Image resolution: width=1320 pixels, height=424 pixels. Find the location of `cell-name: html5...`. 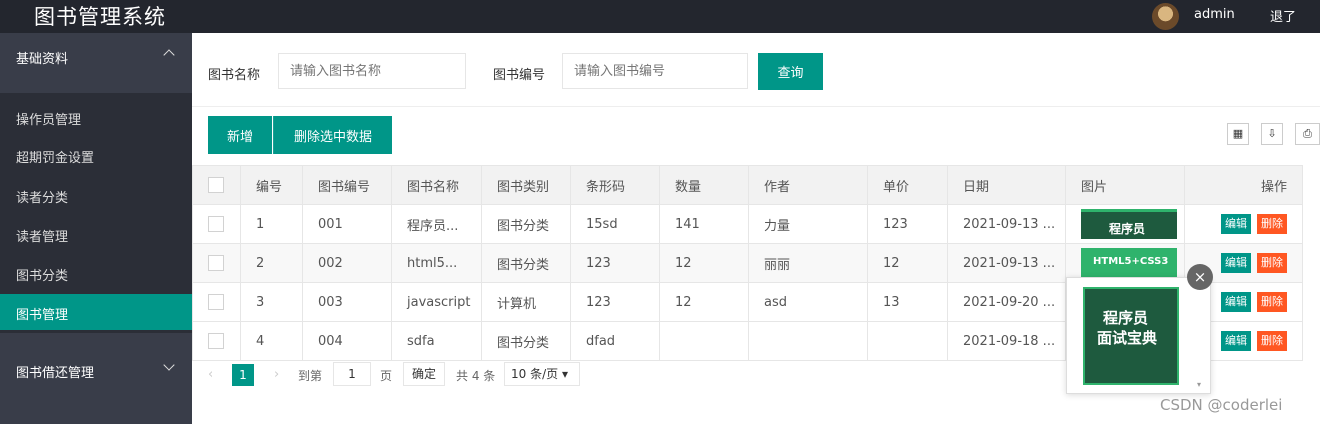

cell-name: html5... is located at coordinates (436, 263).